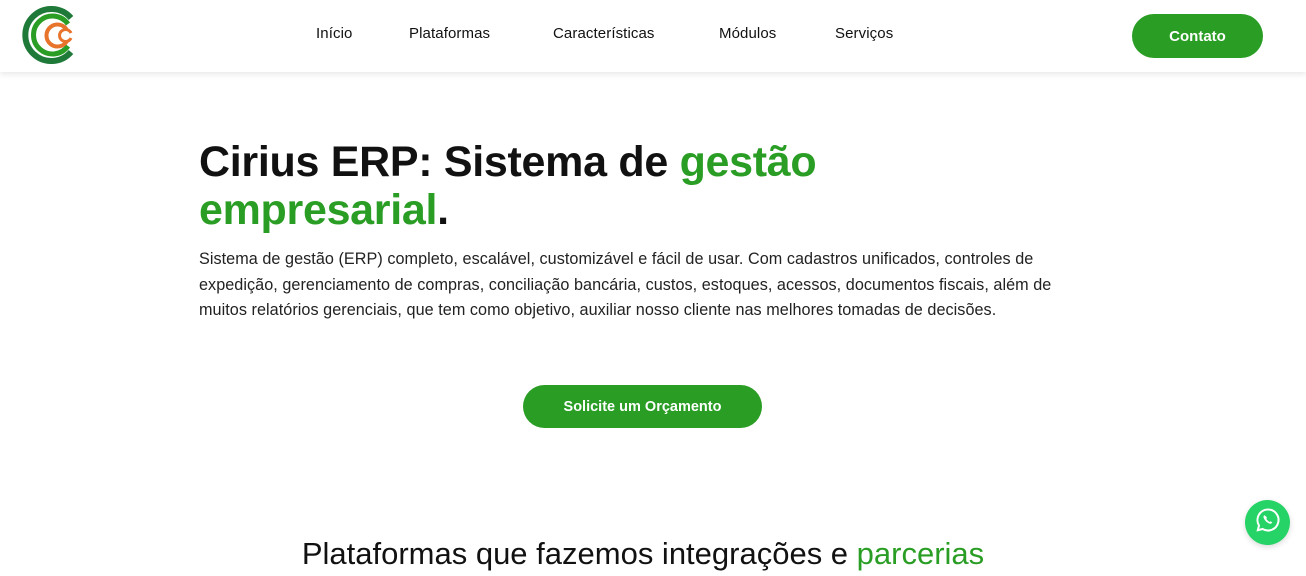  I want to click on nav-item-caracteristicas: Características, so click(604, 33).